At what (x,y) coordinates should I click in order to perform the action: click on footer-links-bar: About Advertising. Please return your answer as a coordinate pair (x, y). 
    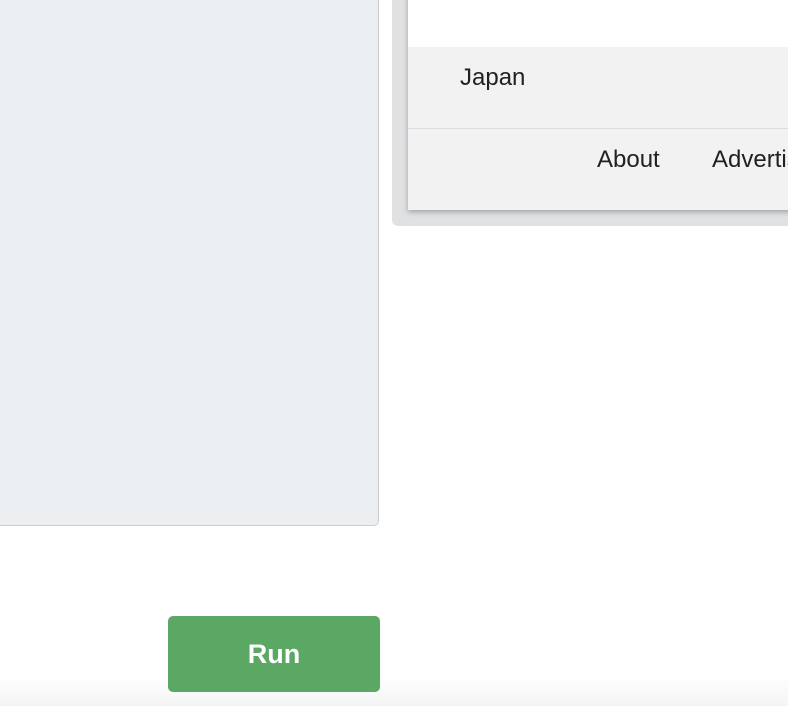
    Looking at the image, I should click on (598, 169).